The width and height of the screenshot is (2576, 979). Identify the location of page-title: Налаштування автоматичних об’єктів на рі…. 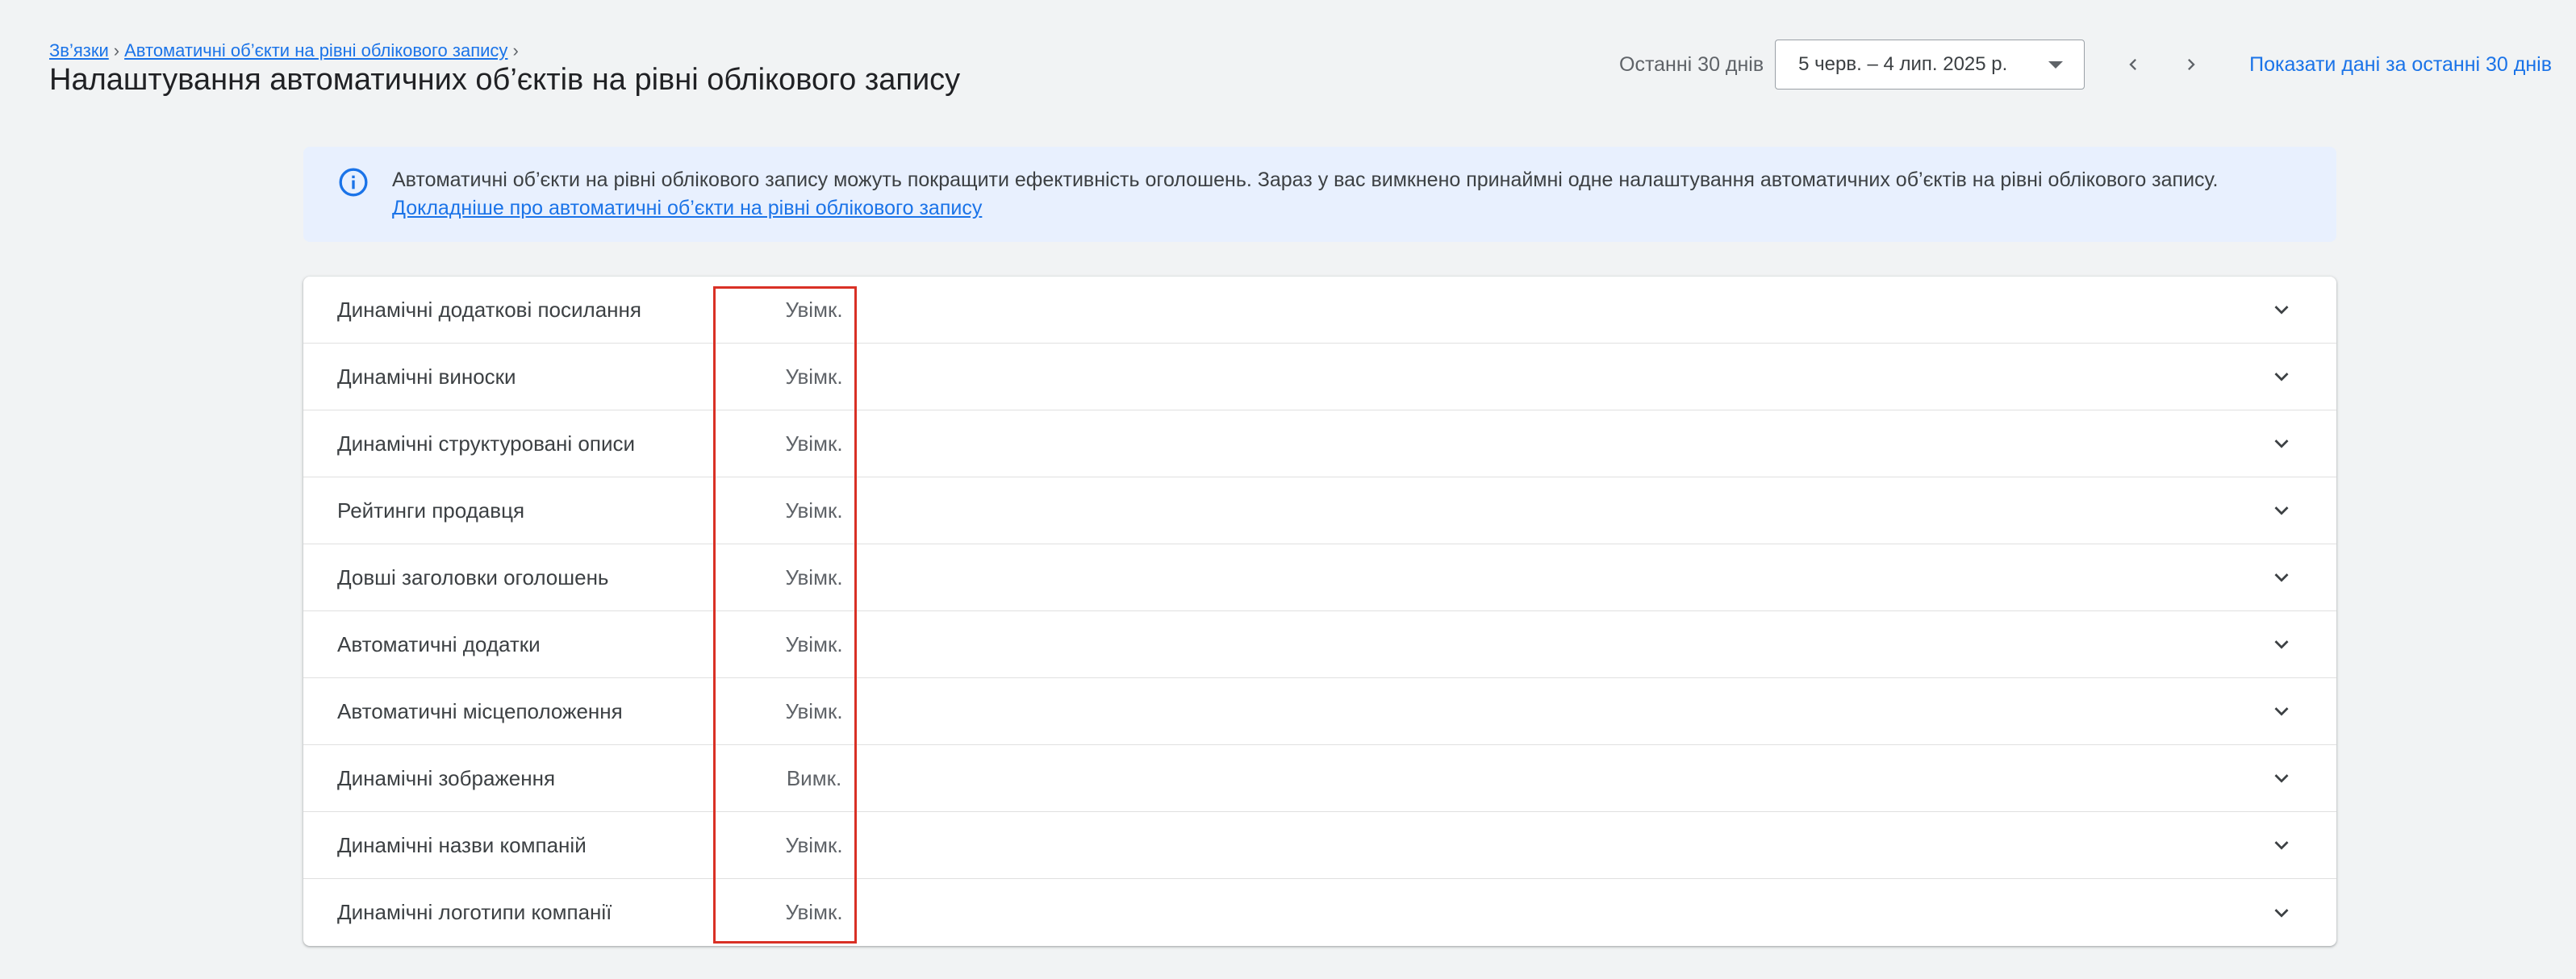
(505, 80).